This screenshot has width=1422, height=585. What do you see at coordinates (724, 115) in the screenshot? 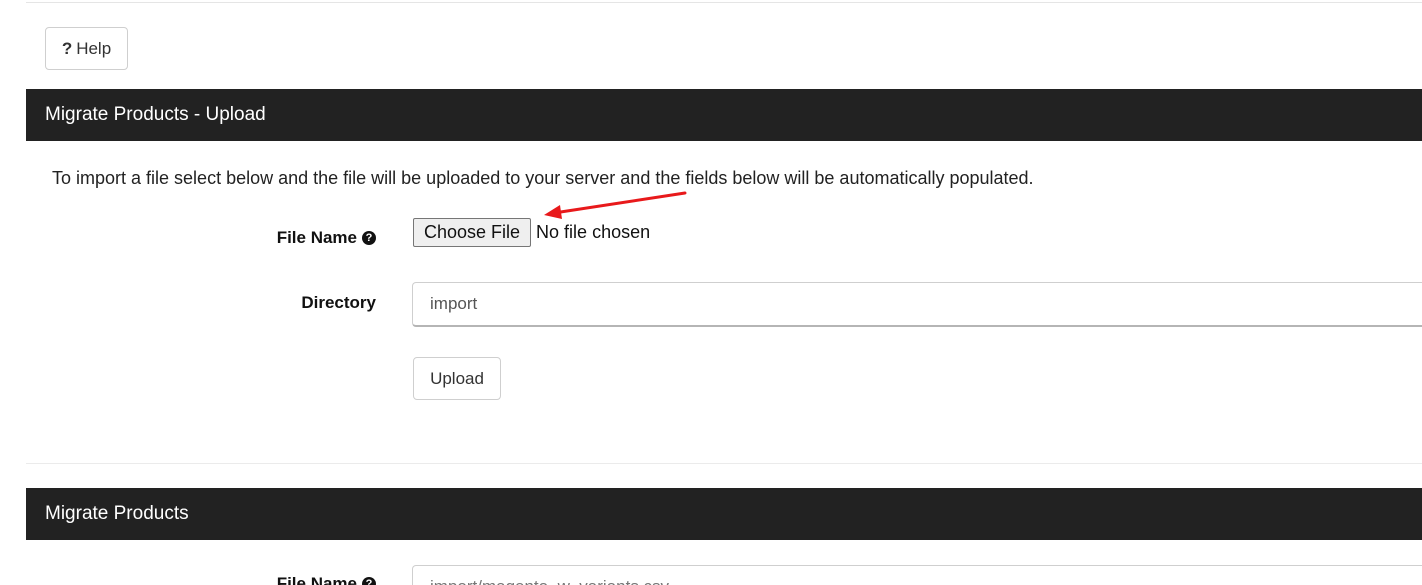
I see `upload-panel-header: Migrate Products - Upload` at bounding box center [724, 115].